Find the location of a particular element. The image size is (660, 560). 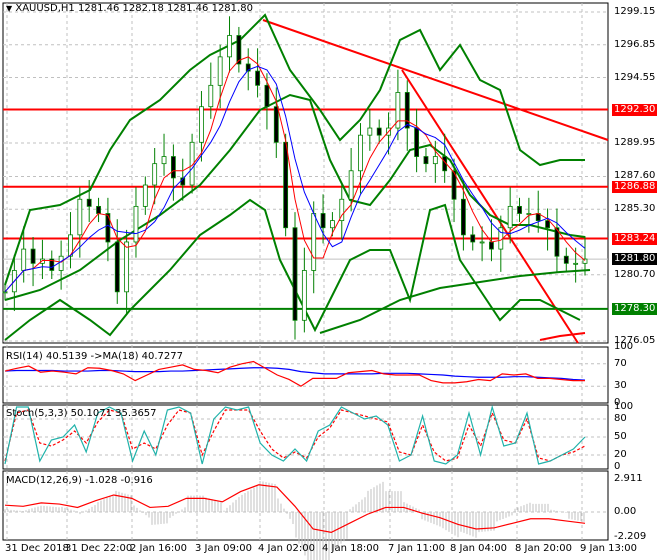

time-label: 8 Jan 04:00 is located at coordinates (478, 548).